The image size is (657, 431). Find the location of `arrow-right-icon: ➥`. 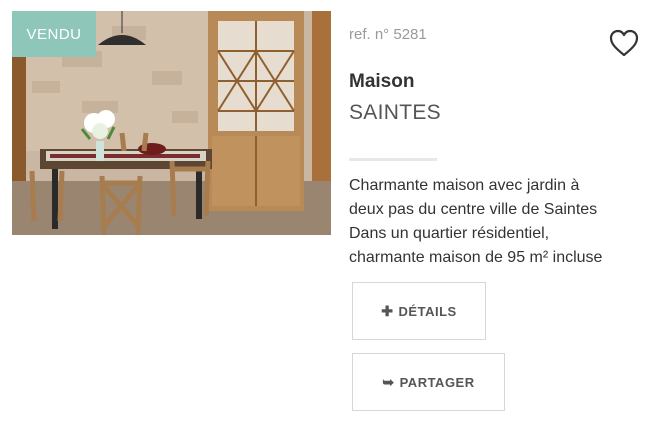

arrow-right-icon: ➥ is located at coordinates (388, 381).